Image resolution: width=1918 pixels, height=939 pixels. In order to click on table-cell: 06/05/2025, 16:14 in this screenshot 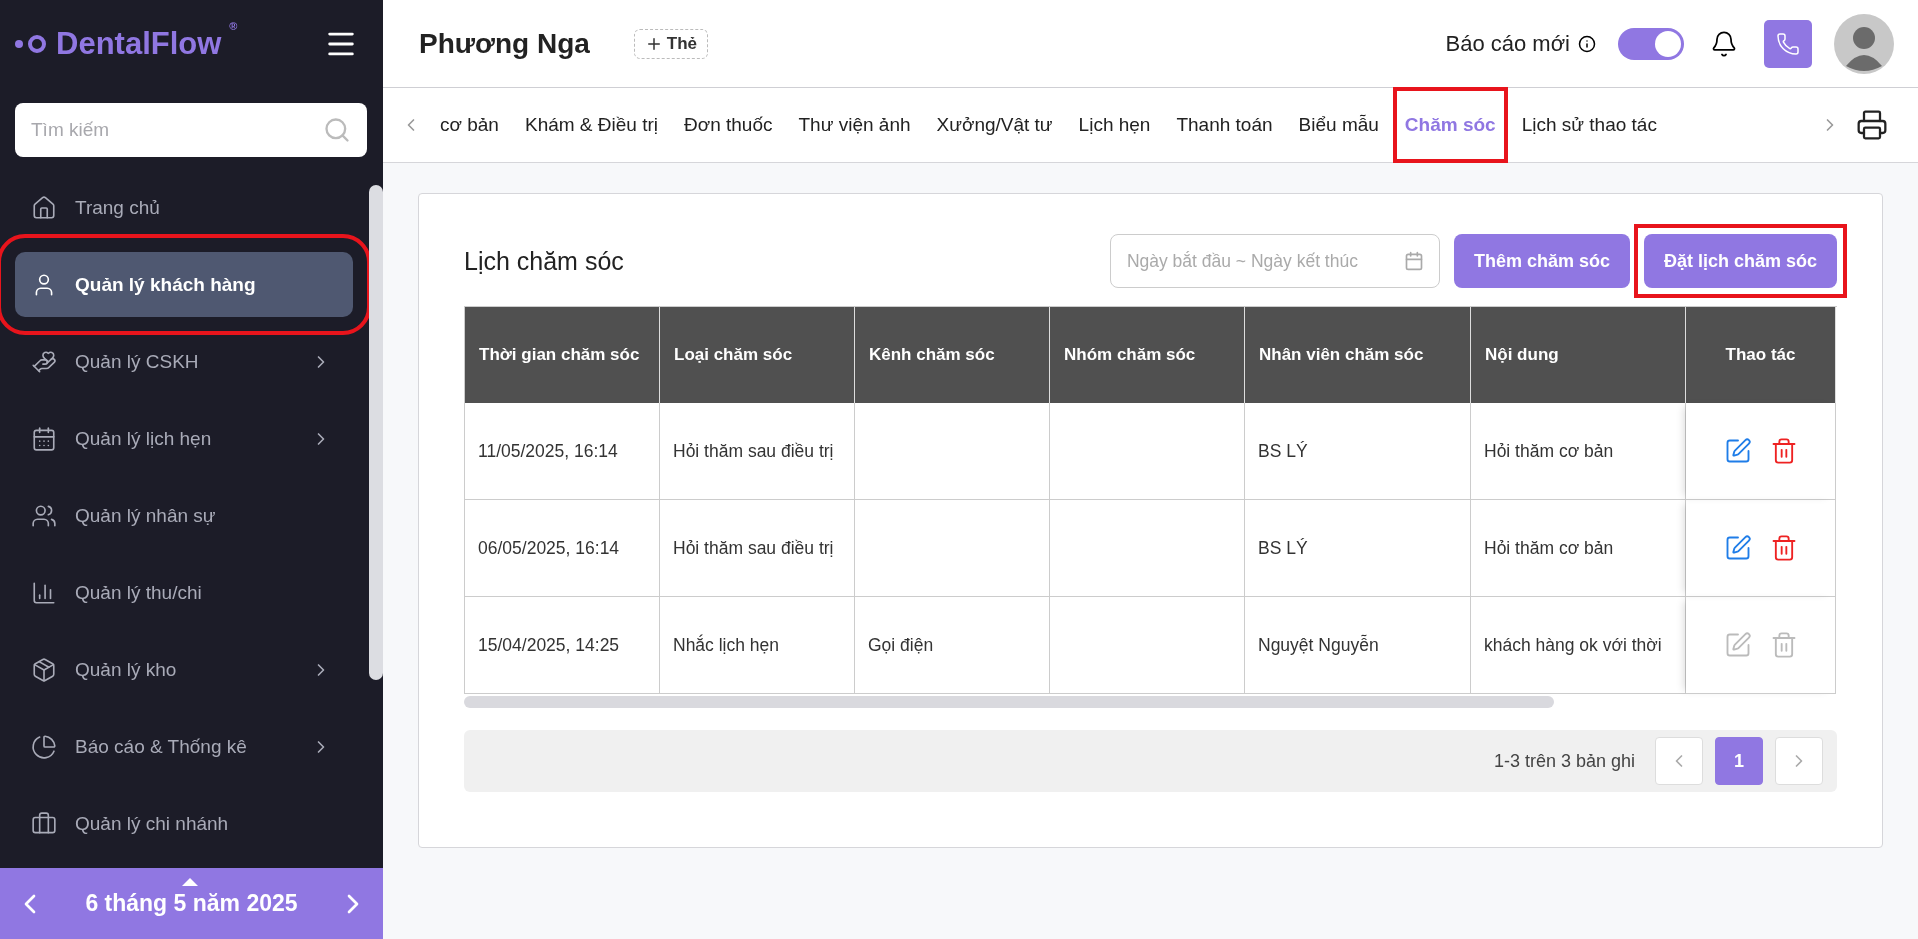, I will do `click(562, 548)`.